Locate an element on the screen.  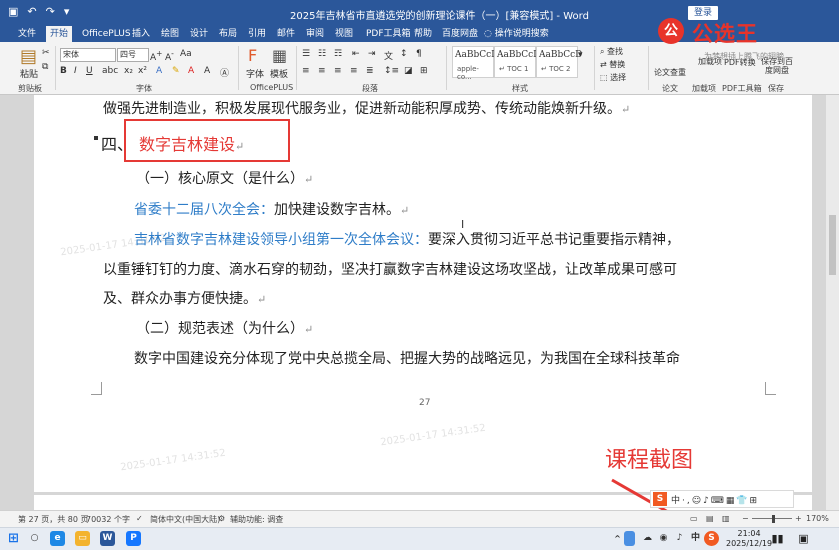
proofing-icon: ✓ is located at coordinates (139, 518).